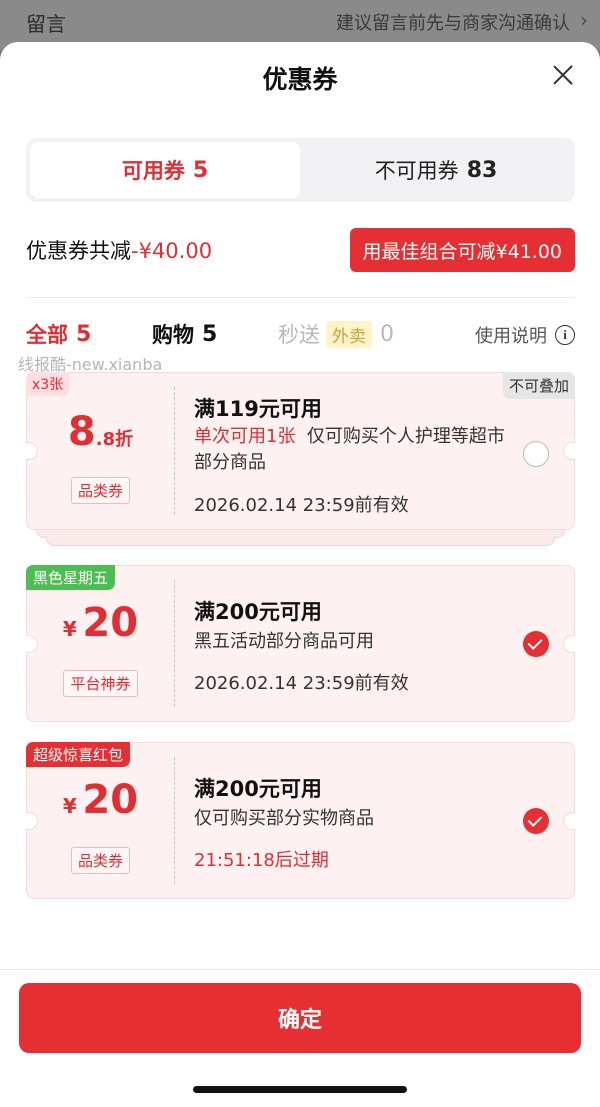 The height and width of the screenshot is (1107, 600). I want to click on coupon-description: 黑五活动部分商品可用, so click(284, 641).